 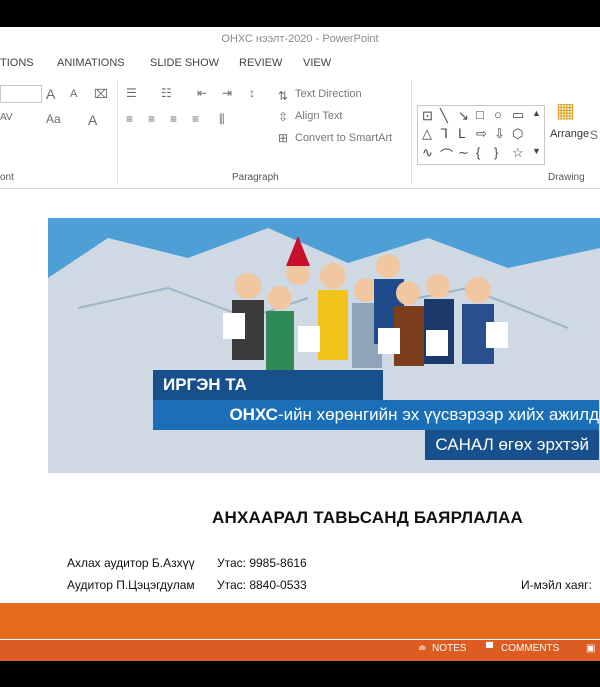 I want to click on email-label: И-мэйл хаяг:, so click(x=556, y=585).